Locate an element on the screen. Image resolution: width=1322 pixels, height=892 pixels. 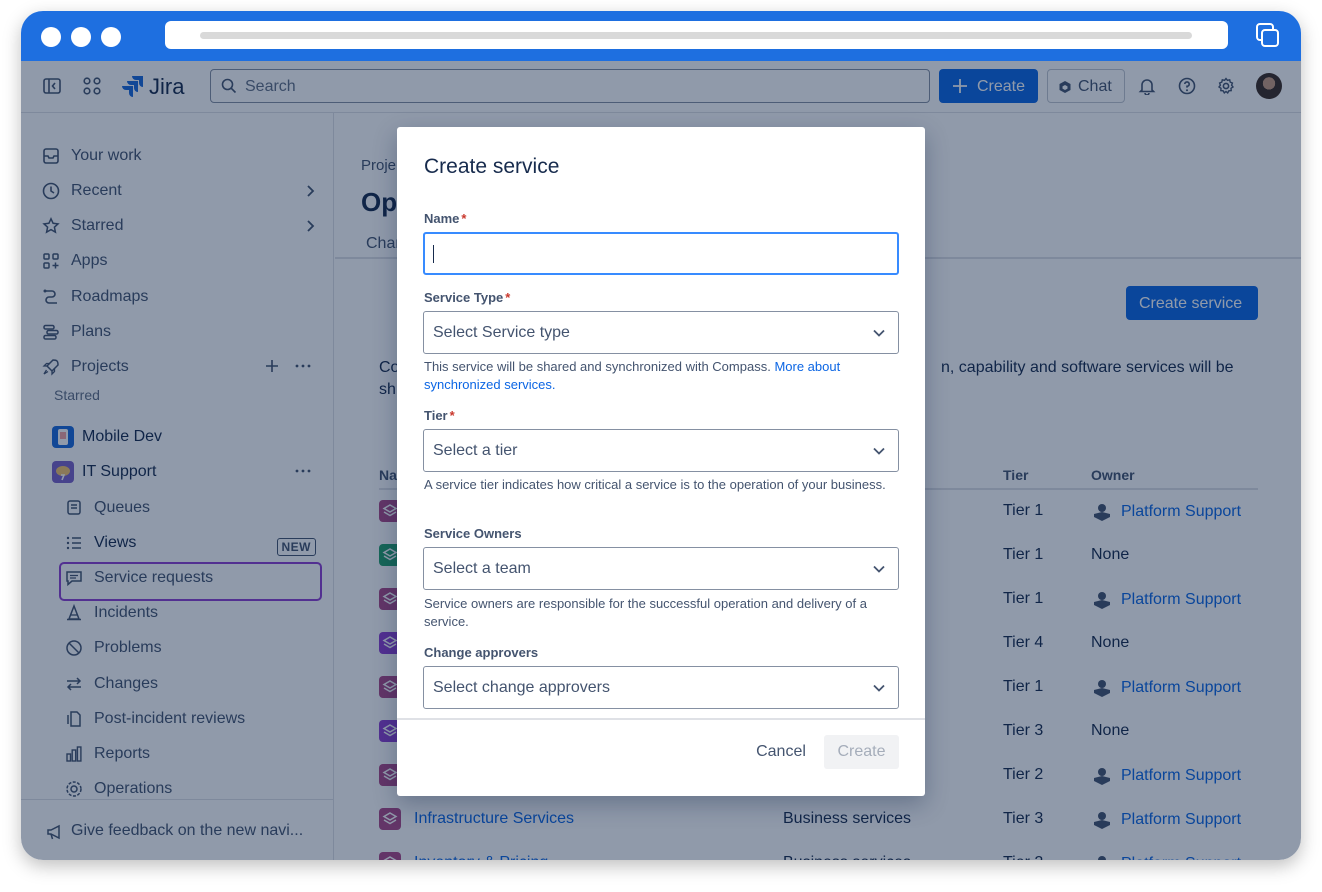
browser-chrome is located at coordinates (661, 36).